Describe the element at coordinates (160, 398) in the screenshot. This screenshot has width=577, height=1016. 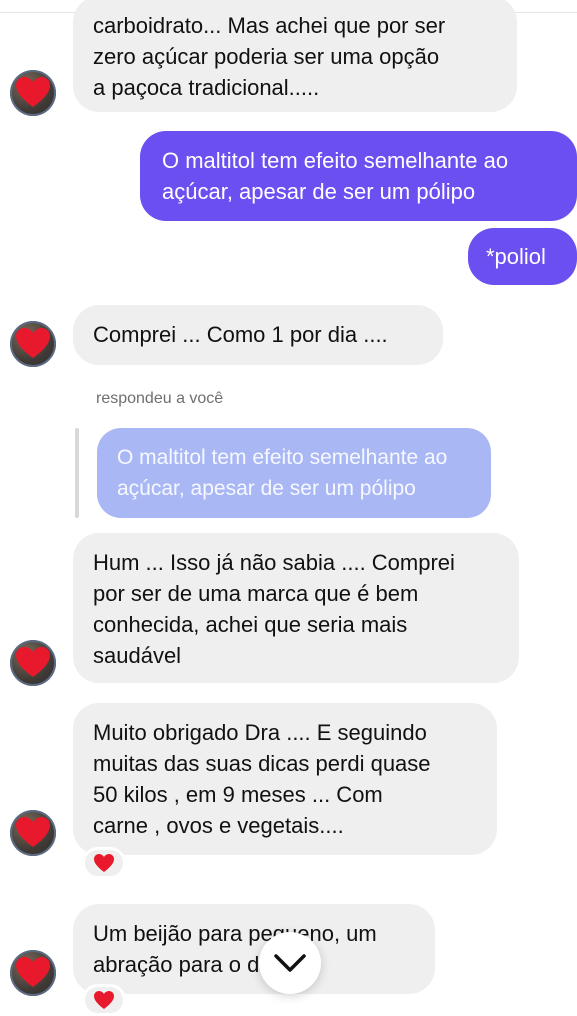
I see `reply-label: respondeu a você` at that location.